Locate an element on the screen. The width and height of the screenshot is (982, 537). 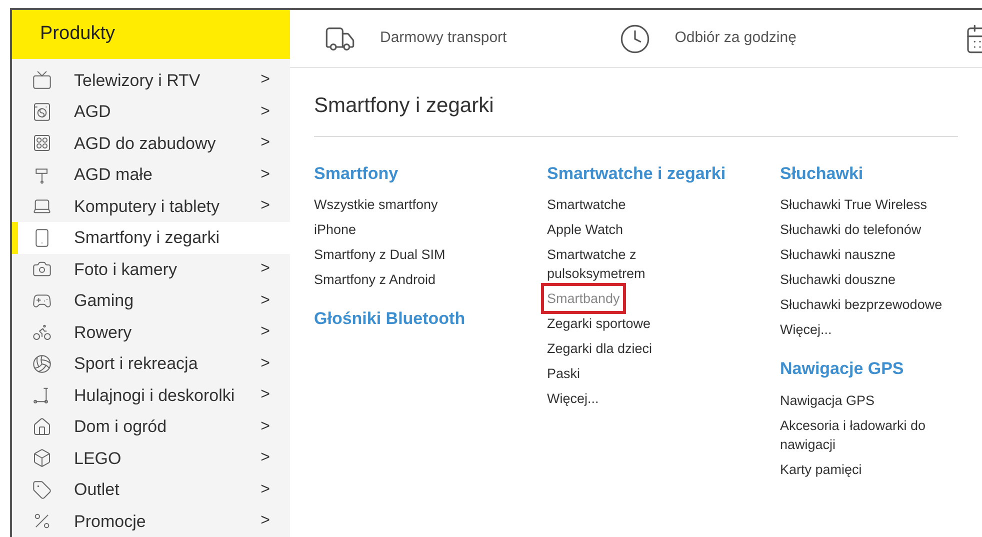
subcategory-link: Słuchawki bezprzewodowe is located at coordinates (861, 304).